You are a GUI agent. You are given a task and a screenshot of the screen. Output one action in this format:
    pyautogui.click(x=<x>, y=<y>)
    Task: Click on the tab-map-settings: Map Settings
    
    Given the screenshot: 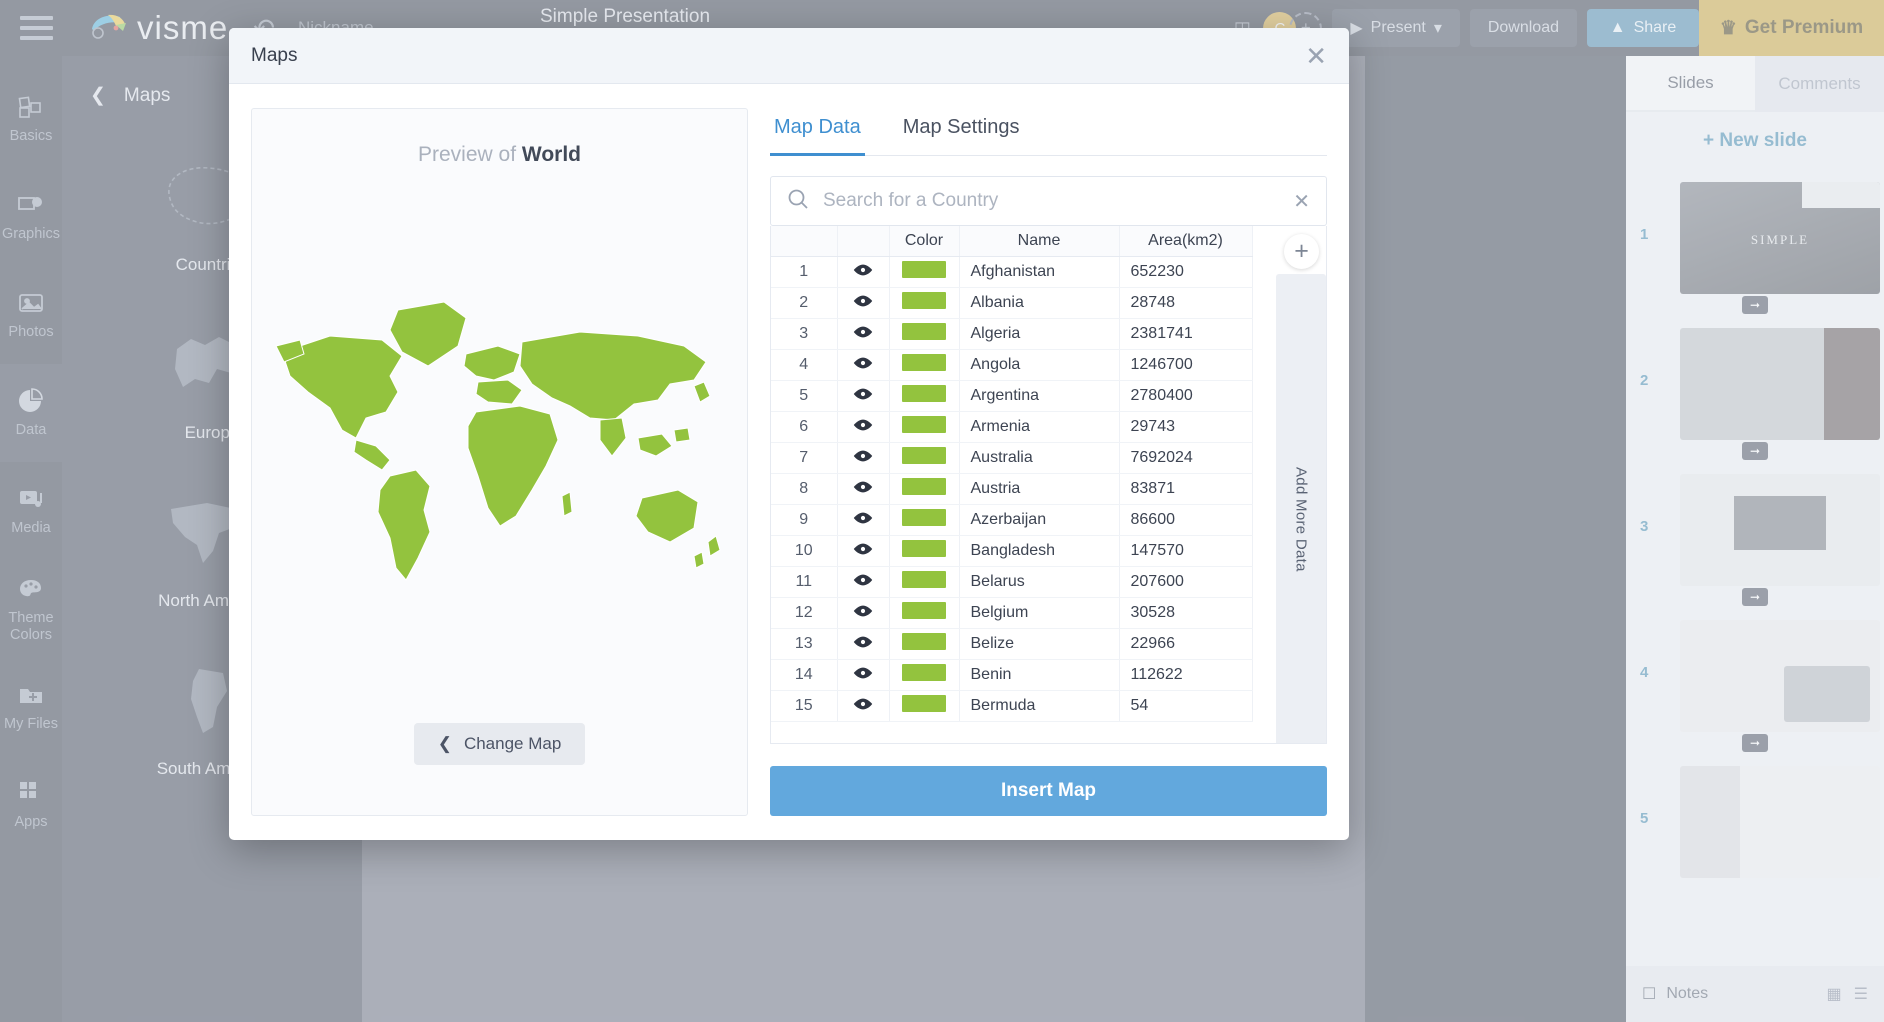 What is the action you would take?
    pyautogui.click(x=961, y=131)
    